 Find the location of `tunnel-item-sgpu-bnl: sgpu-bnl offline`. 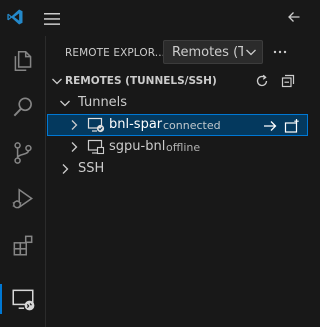

tunnel-item-sgpu-bnl: sgpu-bnl offline is located at coordinates (177, 147).